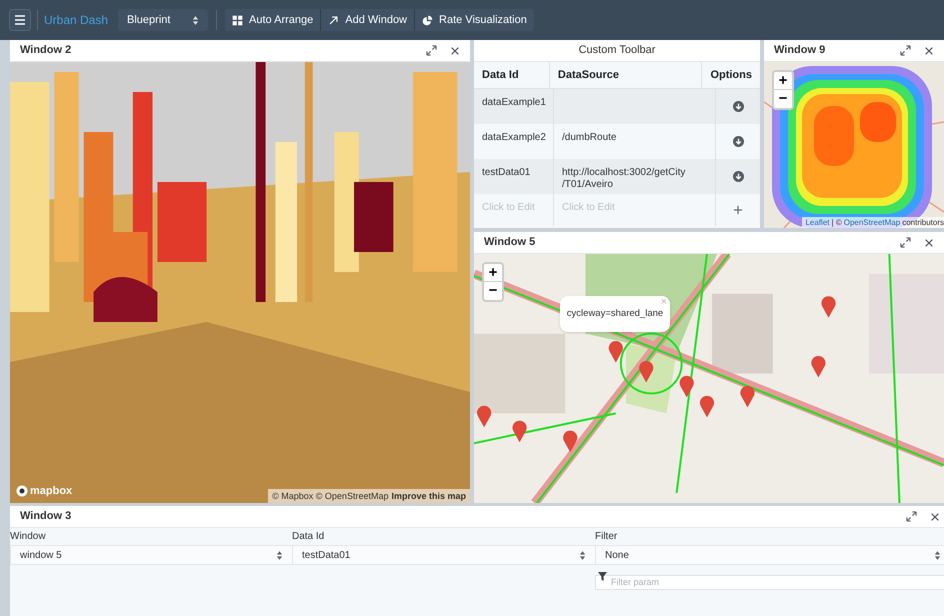  What do you see at coordinates (443, 555) in the screenshot?
I see `select-field: testData01` at bounding box center [443, 555].